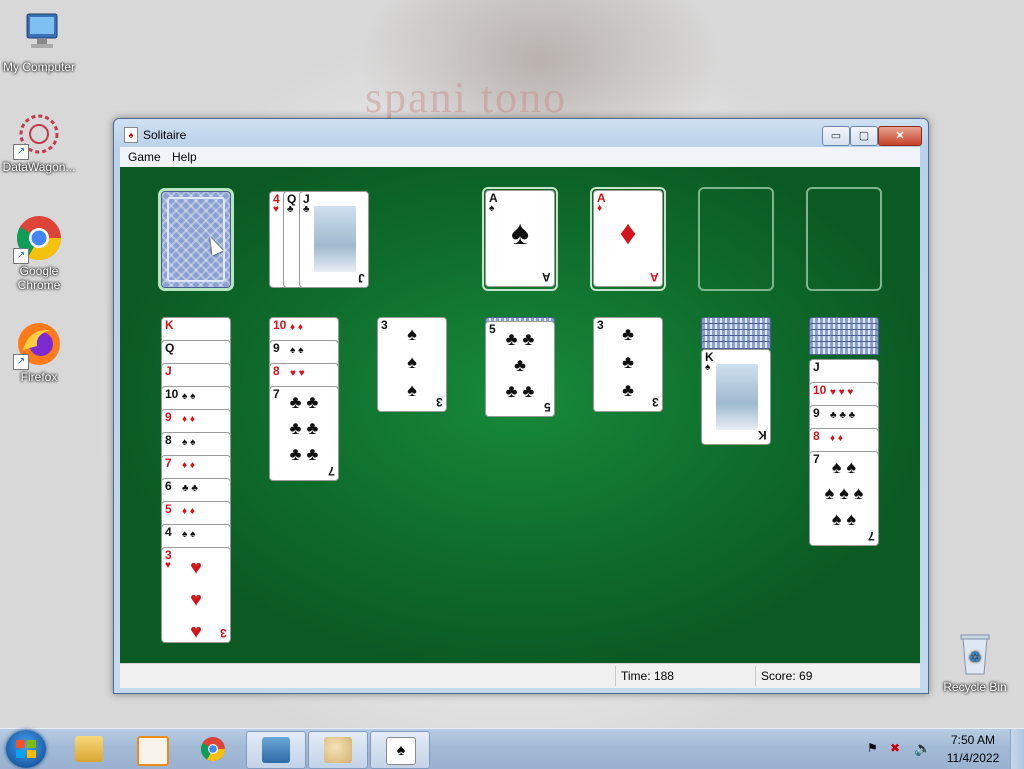 Image resolution: width=1024 pixels, height=769 pixels. What do you see at coordinates (520, 675) in the screenshot?
I see `status-bar: Time: 188 Score: 69` at bounding box center [520, 675].